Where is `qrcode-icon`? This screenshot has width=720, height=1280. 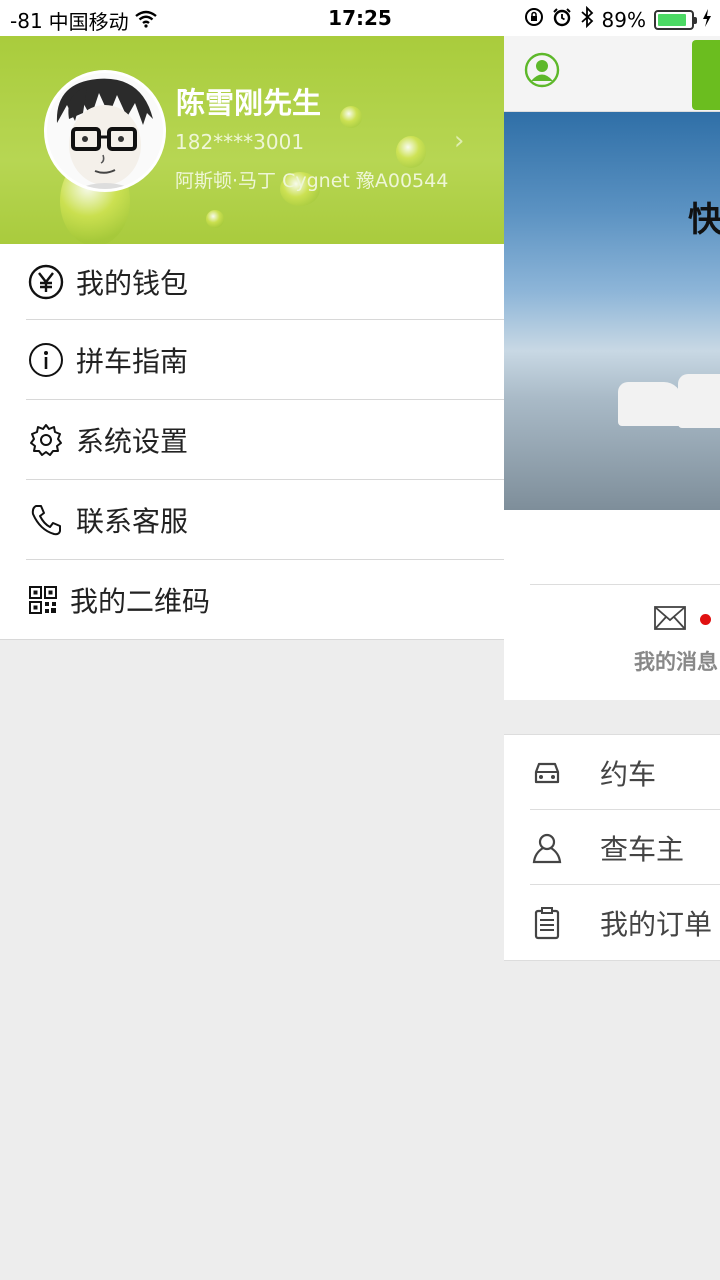 qrcode-icon is located at coordinates (43, 600).